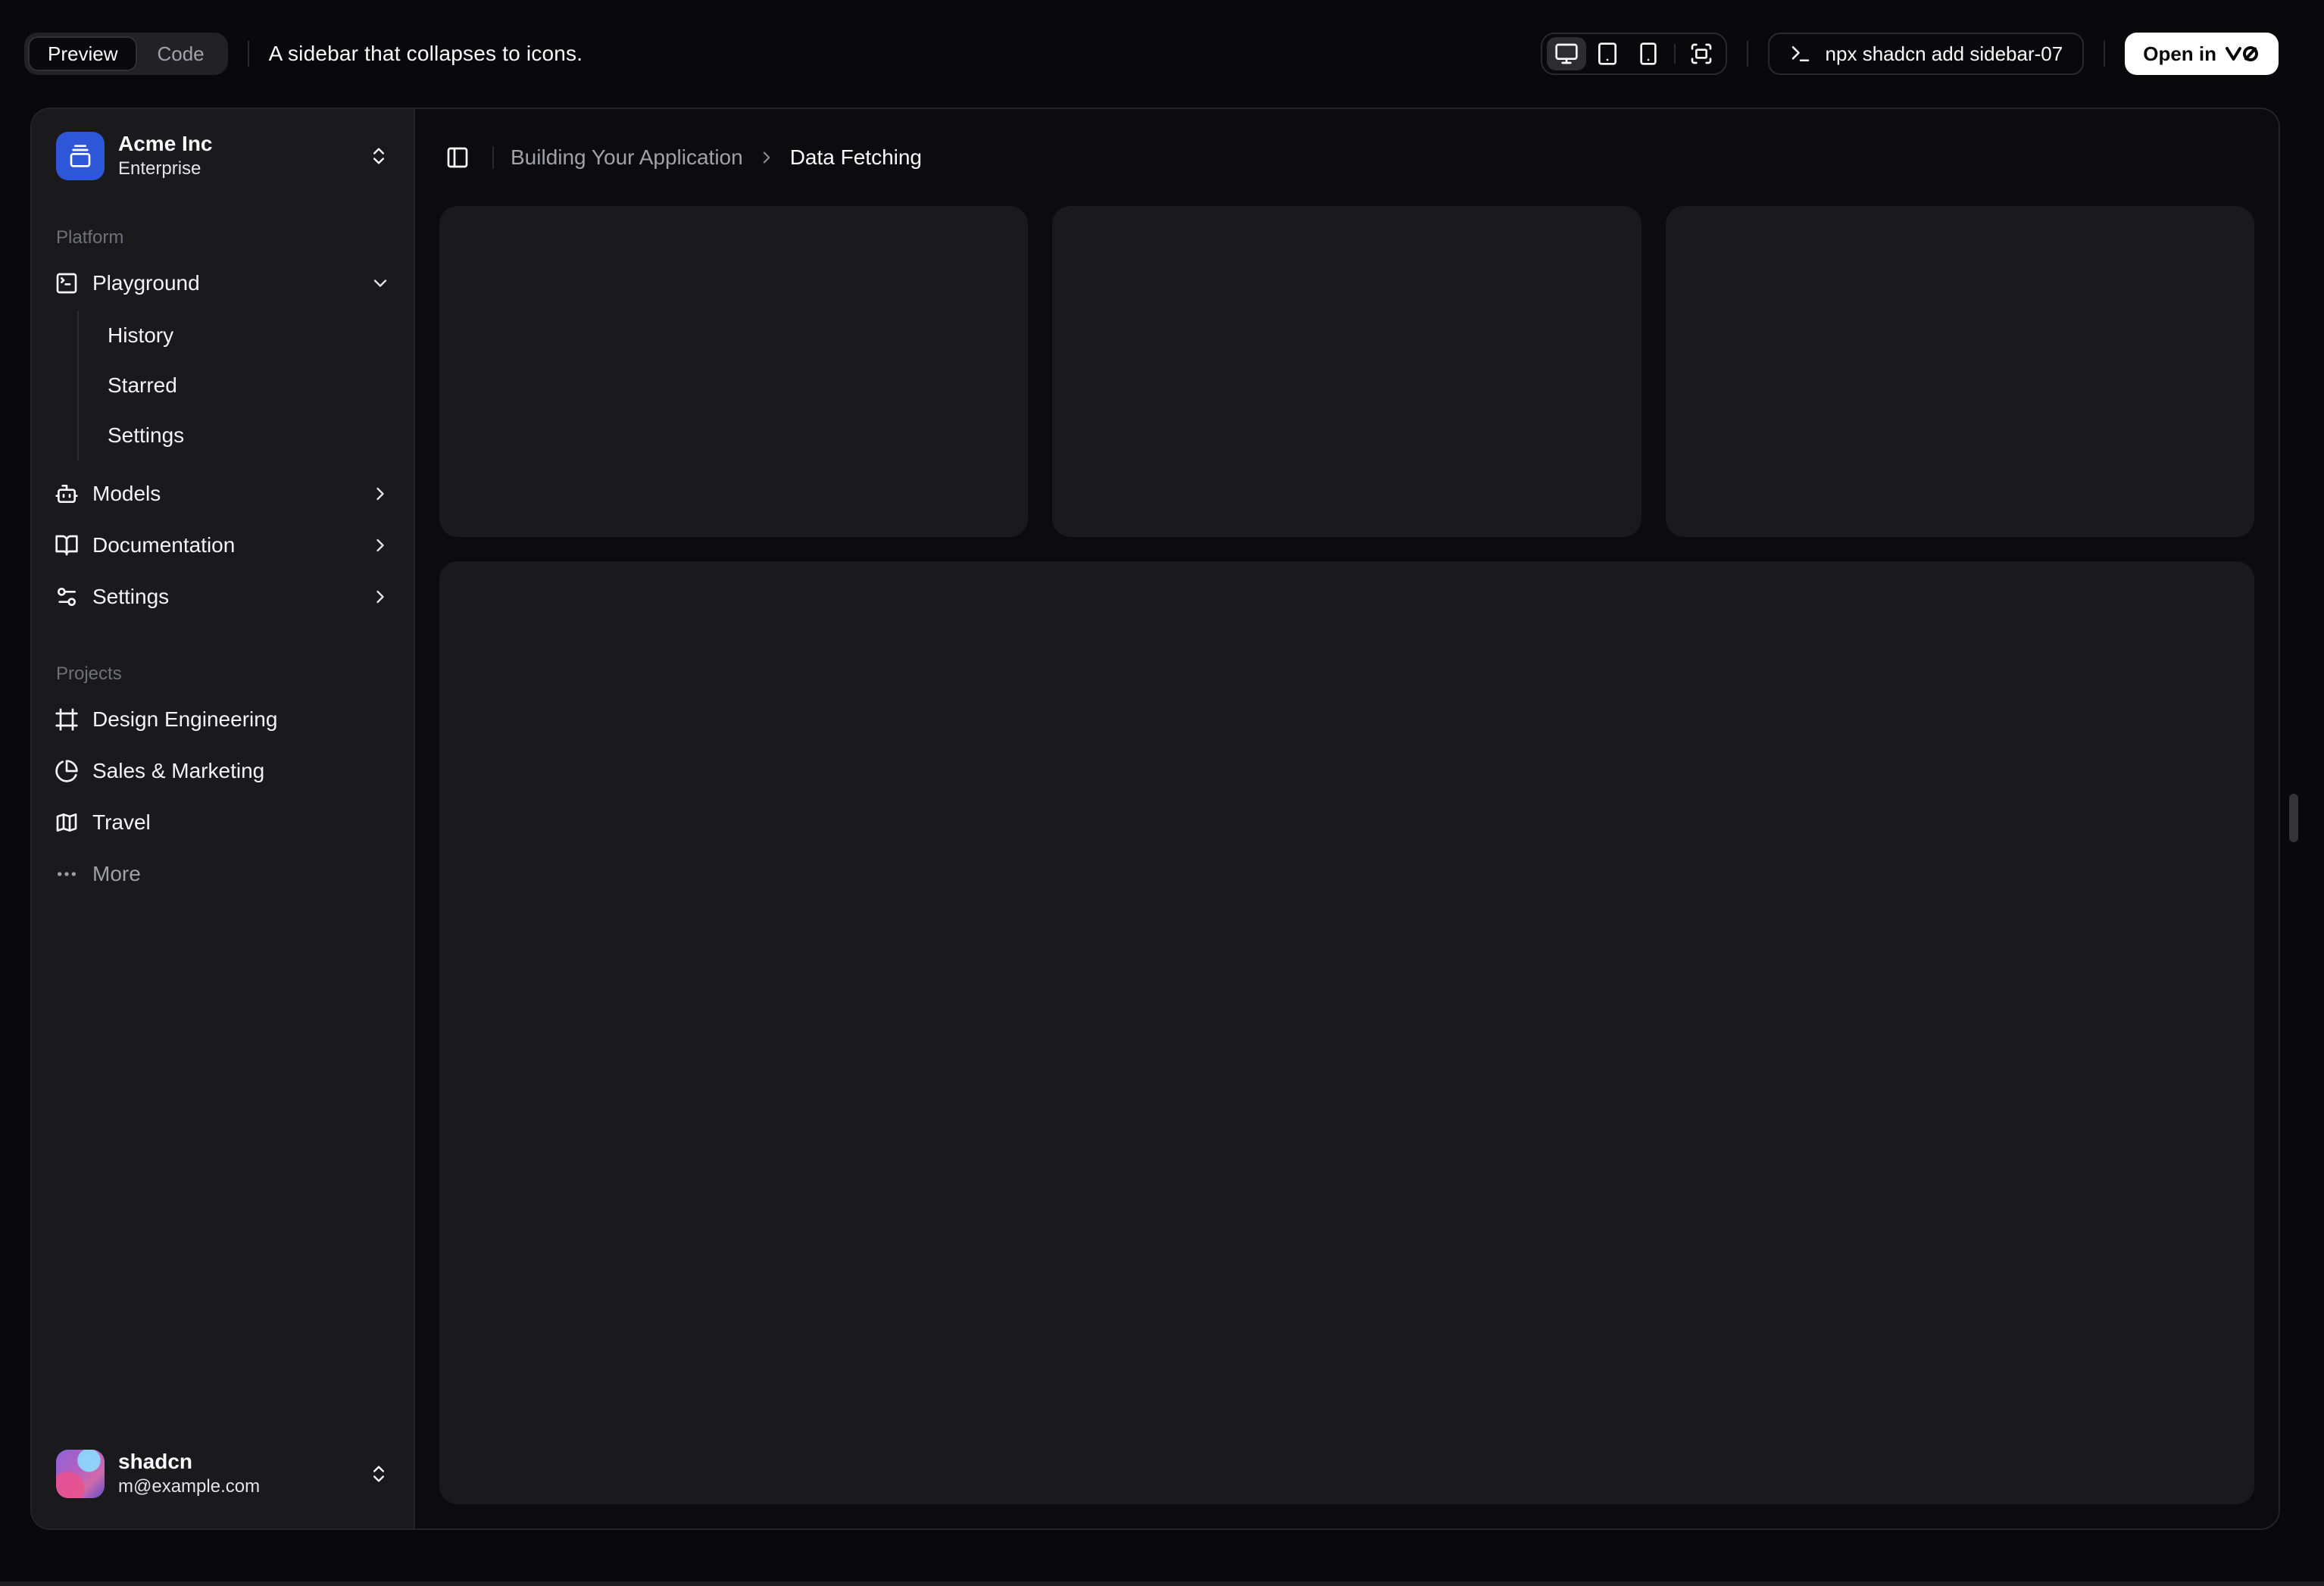 This screenshot has width=2324, height=1586. Describe the element at coordinates (856, 157) in the screenshot. I see `breadcrumb-current-page: Data Fetching` at that location.